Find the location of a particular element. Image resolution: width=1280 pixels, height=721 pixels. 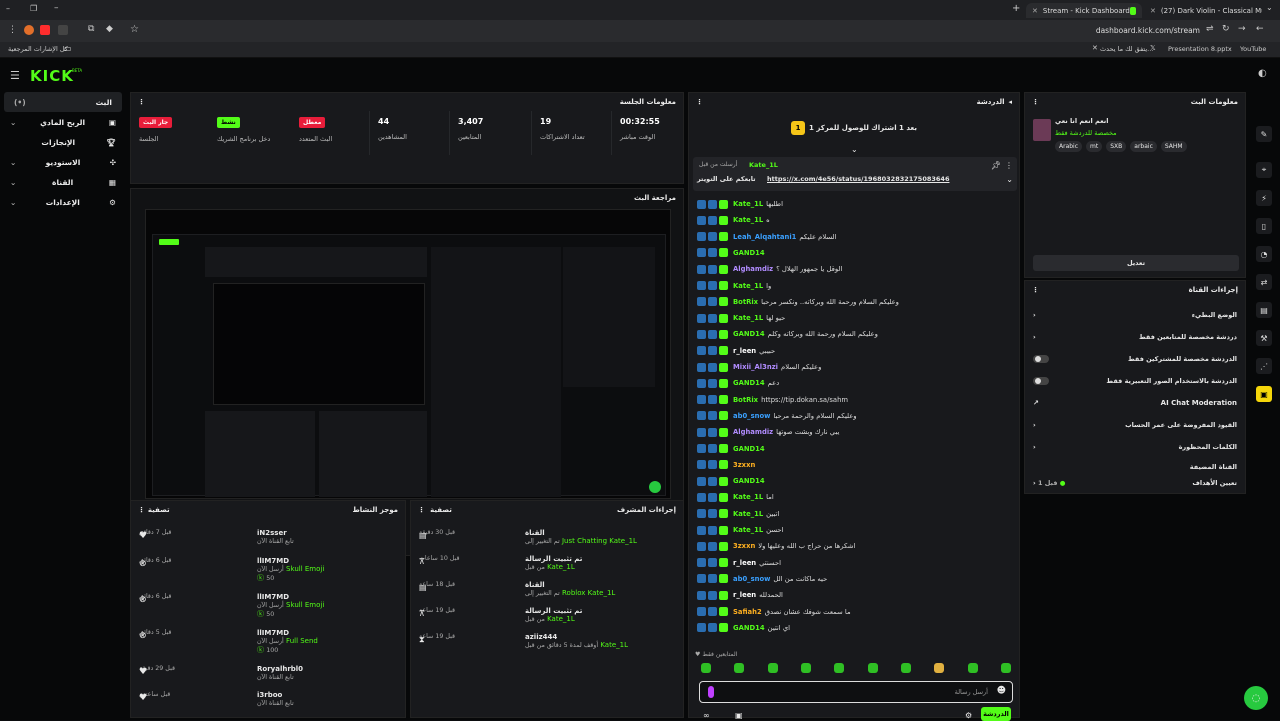

subscribers-only-toggle is located at coordinates (1041, 359).